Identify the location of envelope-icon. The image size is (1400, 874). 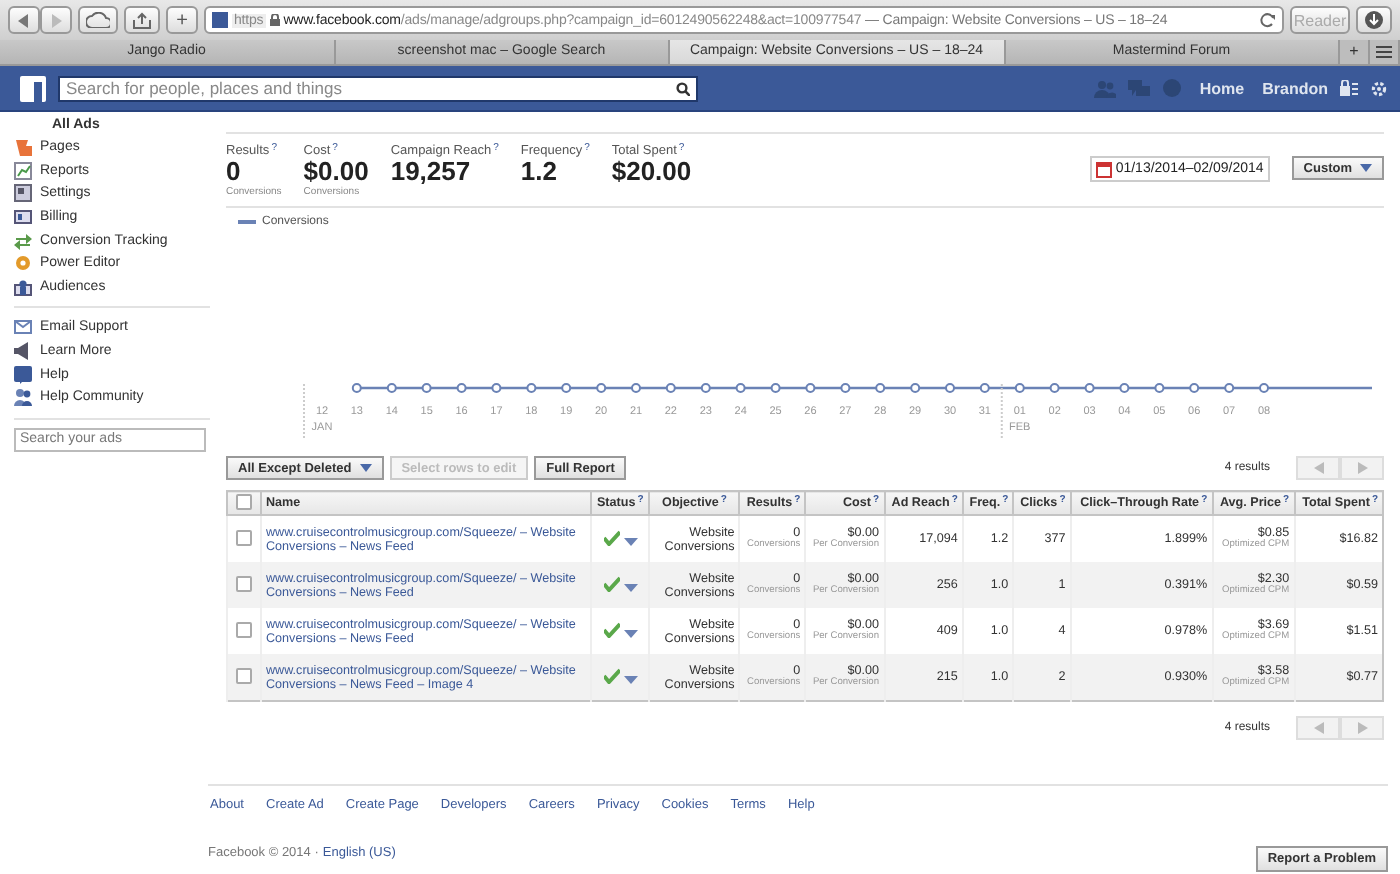
(23, 327).